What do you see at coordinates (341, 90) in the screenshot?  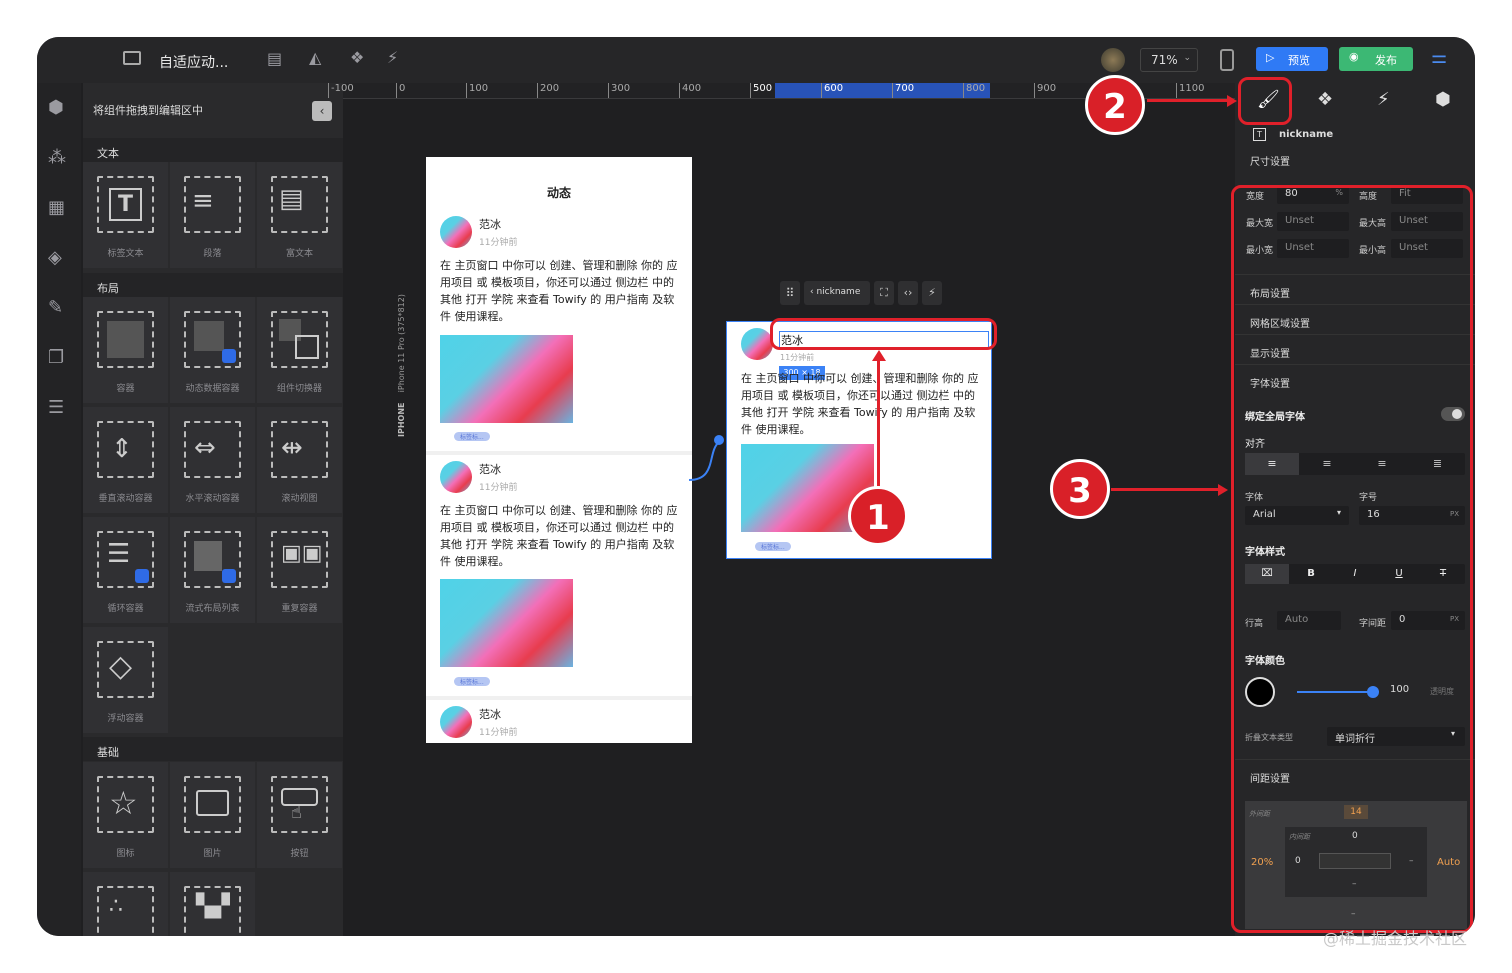 I see `ruler-tick-label: -100` at bounding box center [341, 90].